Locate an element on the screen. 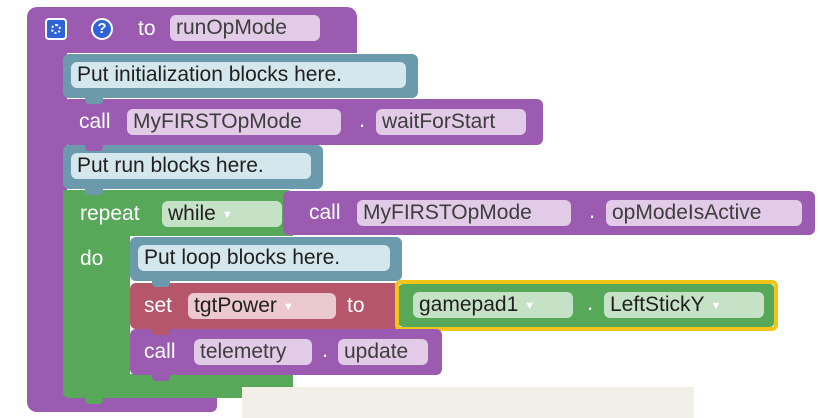 The width and height of the screenshot is (820, 418). repeat-mode-value: while is located at coordinates (192, 213).